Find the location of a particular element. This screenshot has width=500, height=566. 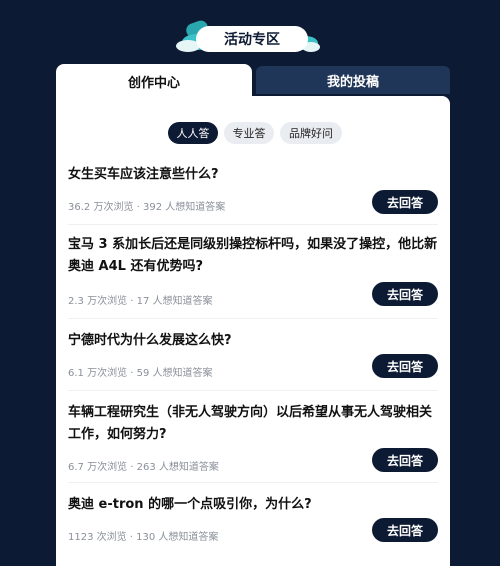

question-meta: 6.1 万次浏览 · 59 人想知道答案 is located at coordinates (140, 373).